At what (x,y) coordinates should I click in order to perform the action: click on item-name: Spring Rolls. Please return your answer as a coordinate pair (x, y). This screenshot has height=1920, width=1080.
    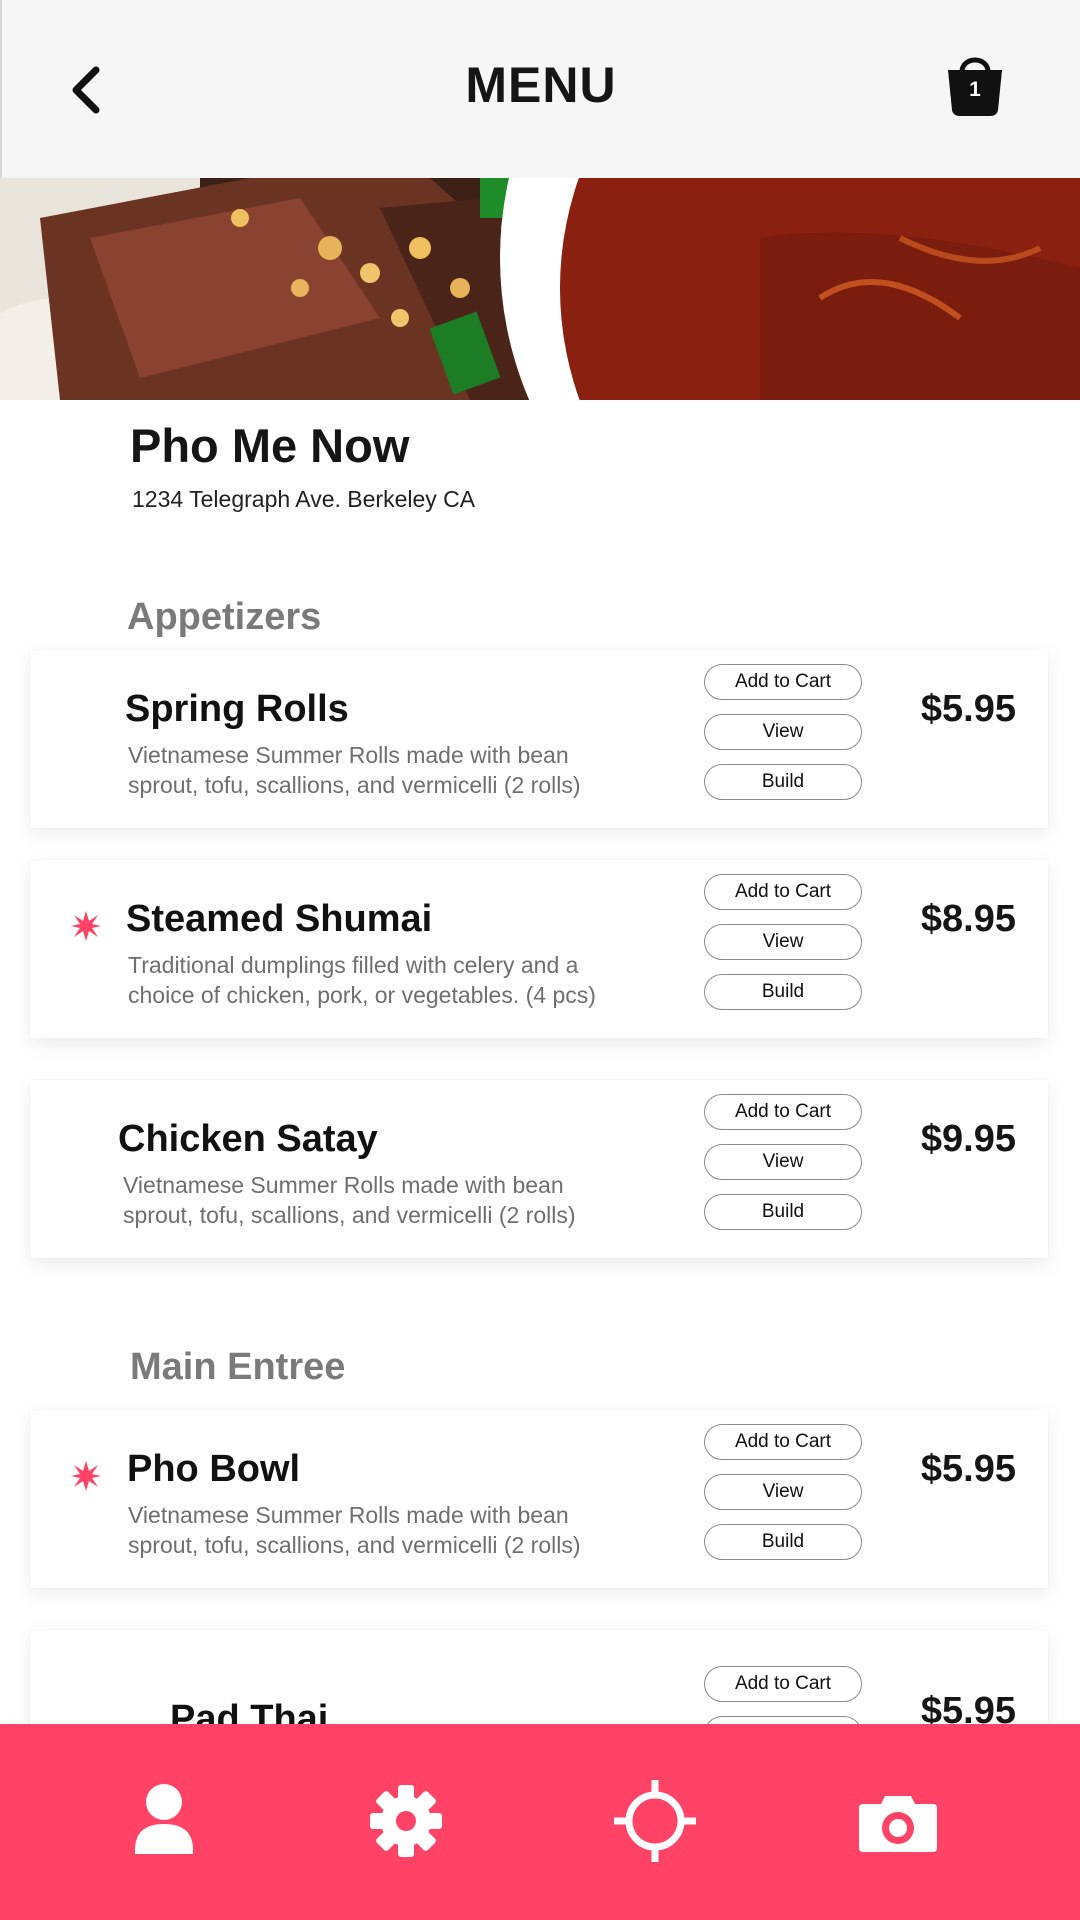
    Looking at the image, I should click on (237, 709).